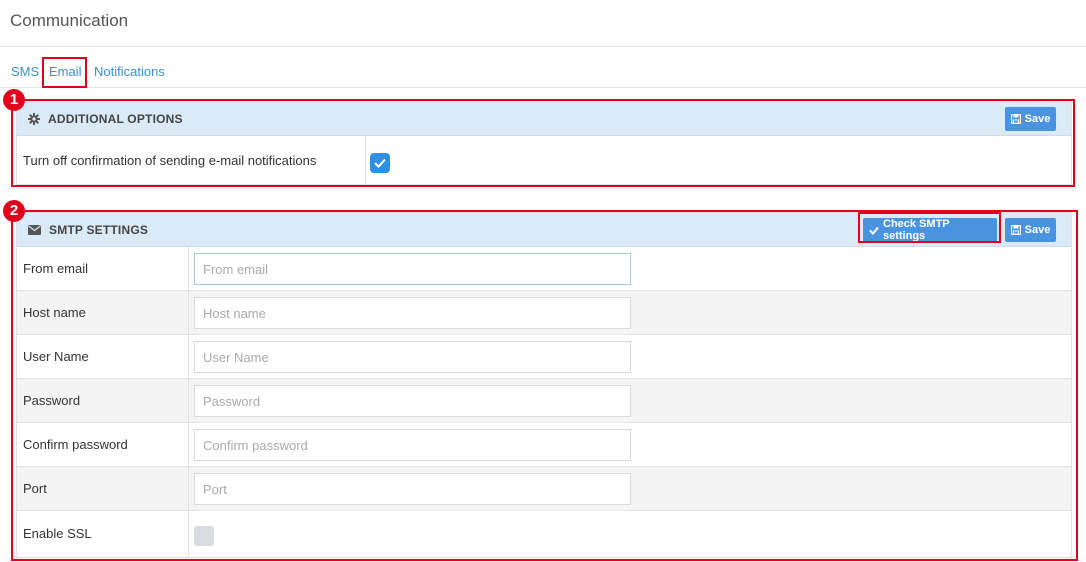 The width and height of the screenshot is (1086, 562). Describe the element at coordinates (929, 227) in the screenshot. I see `check-smtp-highlight` at that location.